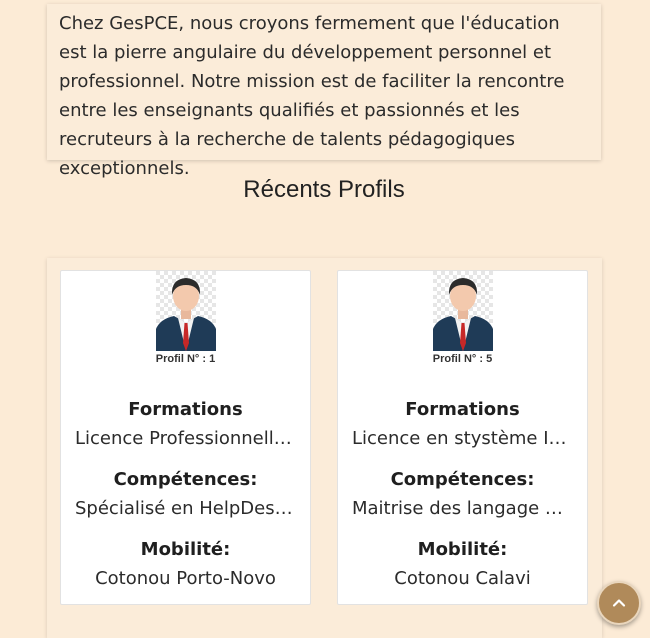 This screenshot has width=650, height=638. Describe the element at coordinates (462, 578) in the screenshot. I see `mobilite-value: Cotonou Calavi` at that location.